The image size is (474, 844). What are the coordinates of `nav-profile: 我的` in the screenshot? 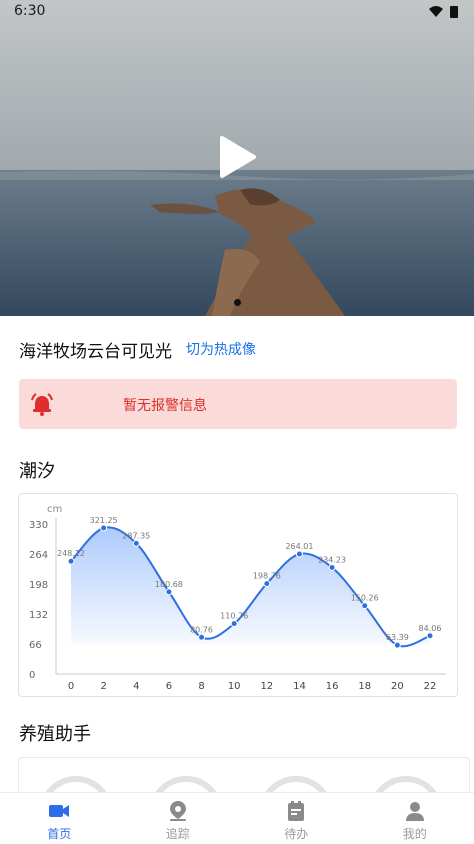 It's located at (415, 818).